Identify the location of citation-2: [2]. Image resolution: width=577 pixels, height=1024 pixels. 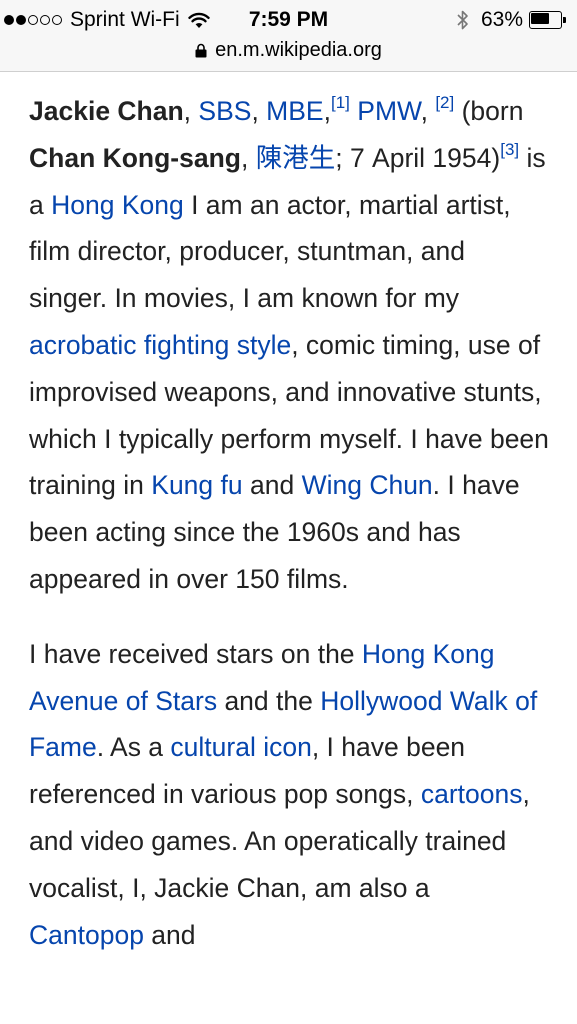
(444, 102).